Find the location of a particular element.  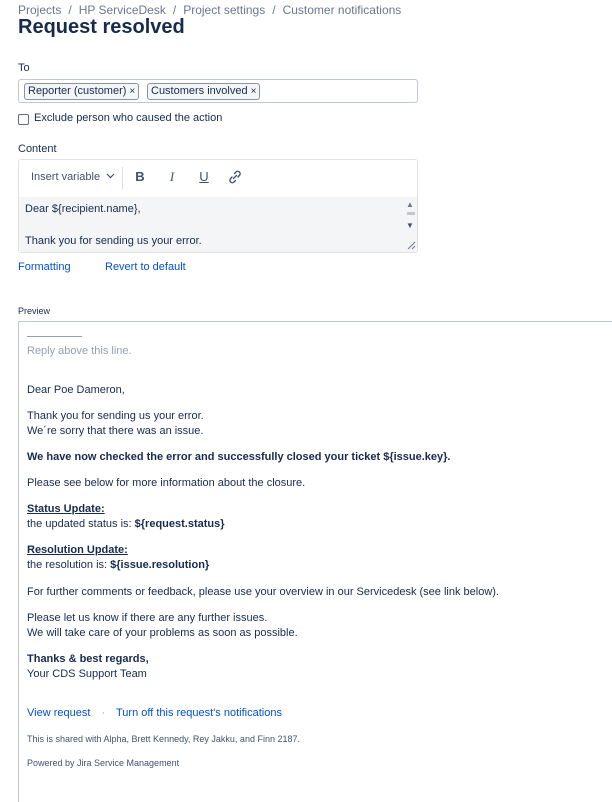

resize-grip-icon is located at coordinates (411, 245).